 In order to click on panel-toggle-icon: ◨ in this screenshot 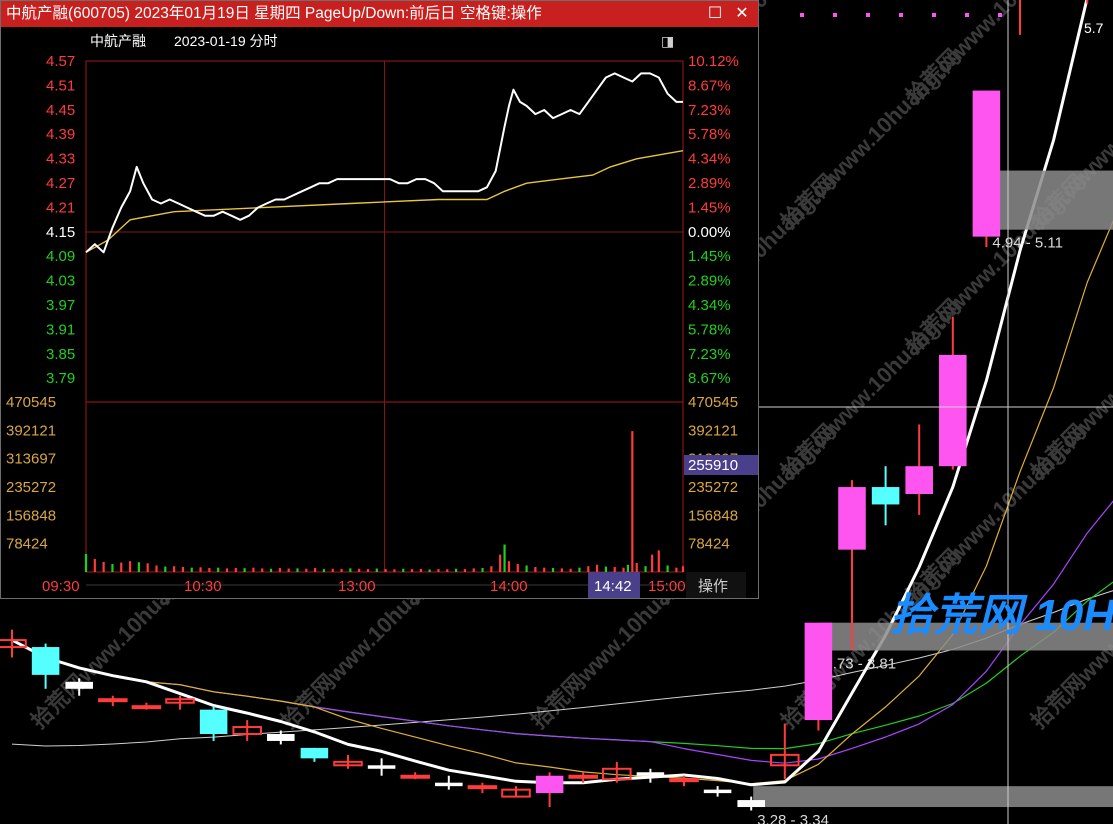, I will do `click(667, 41)`.